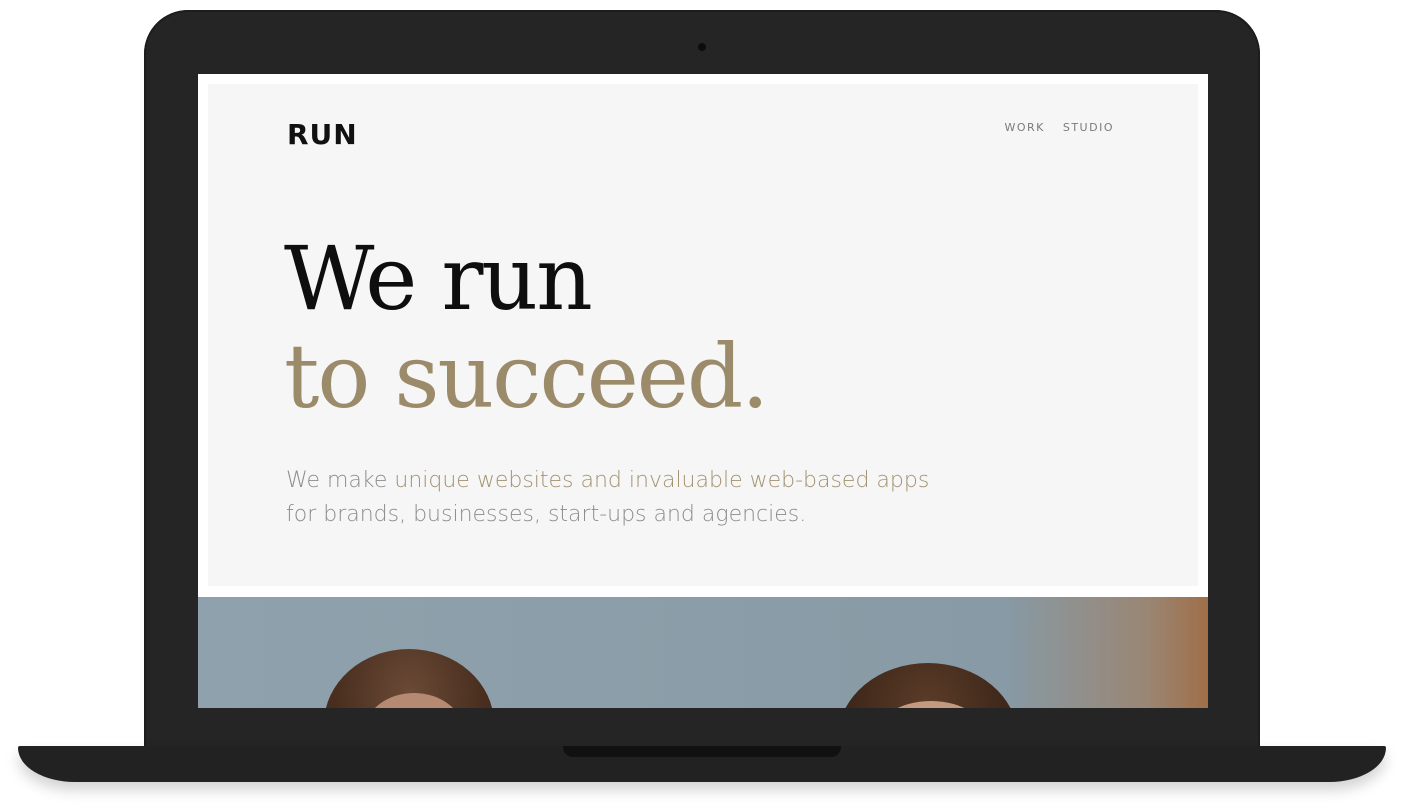  Describe the element at coordinates (702, 751) in the screenshot. I see `laptop-notch` at that location.